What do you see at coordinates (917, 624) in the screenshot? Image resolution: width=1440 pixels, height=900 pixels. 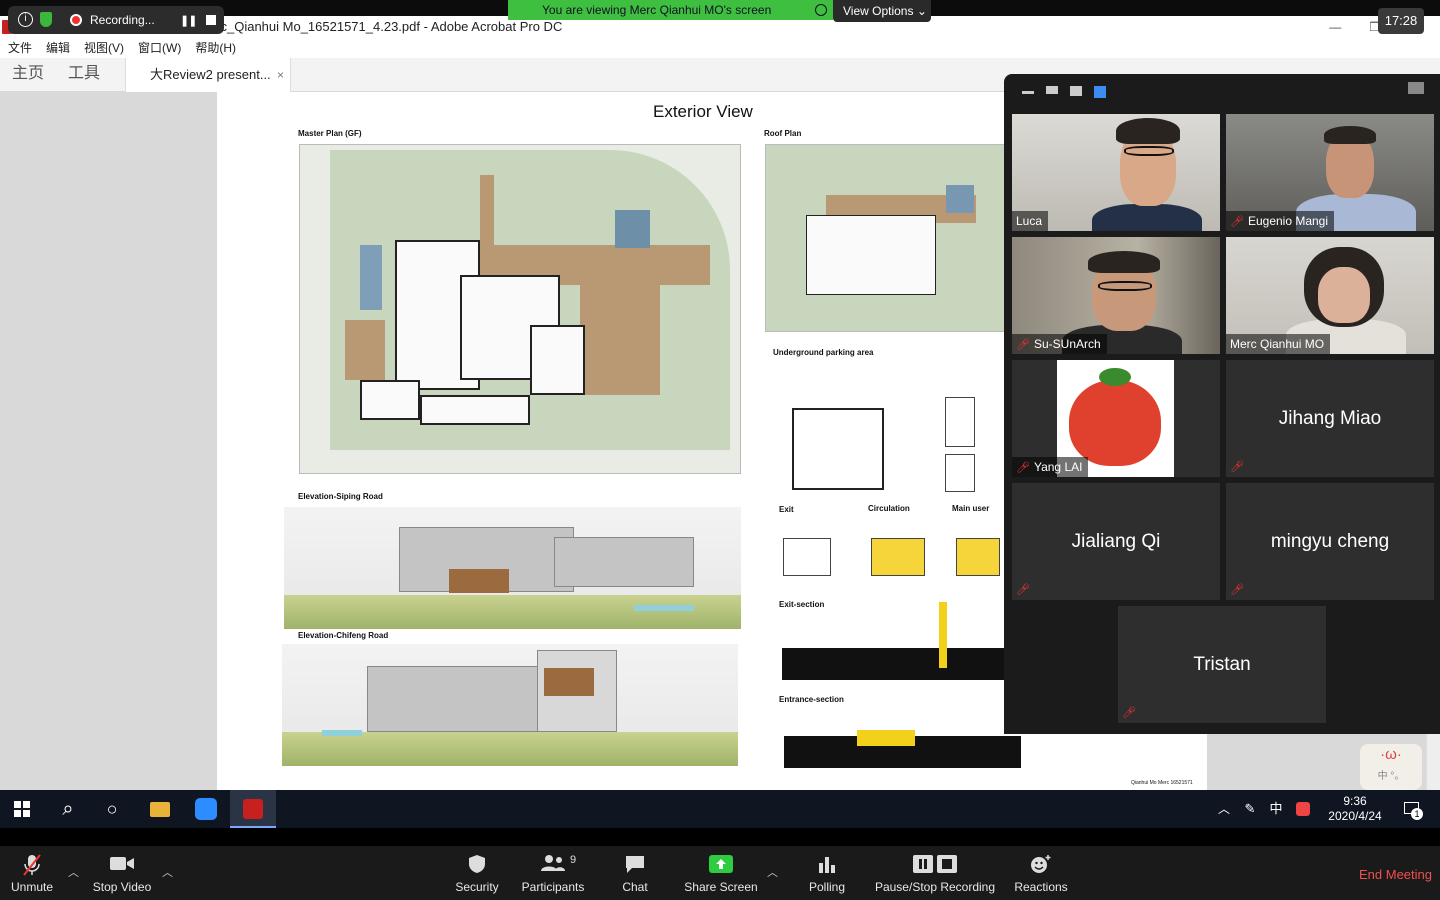 I see `exit-section-upper` at bounding box center [917, 624].